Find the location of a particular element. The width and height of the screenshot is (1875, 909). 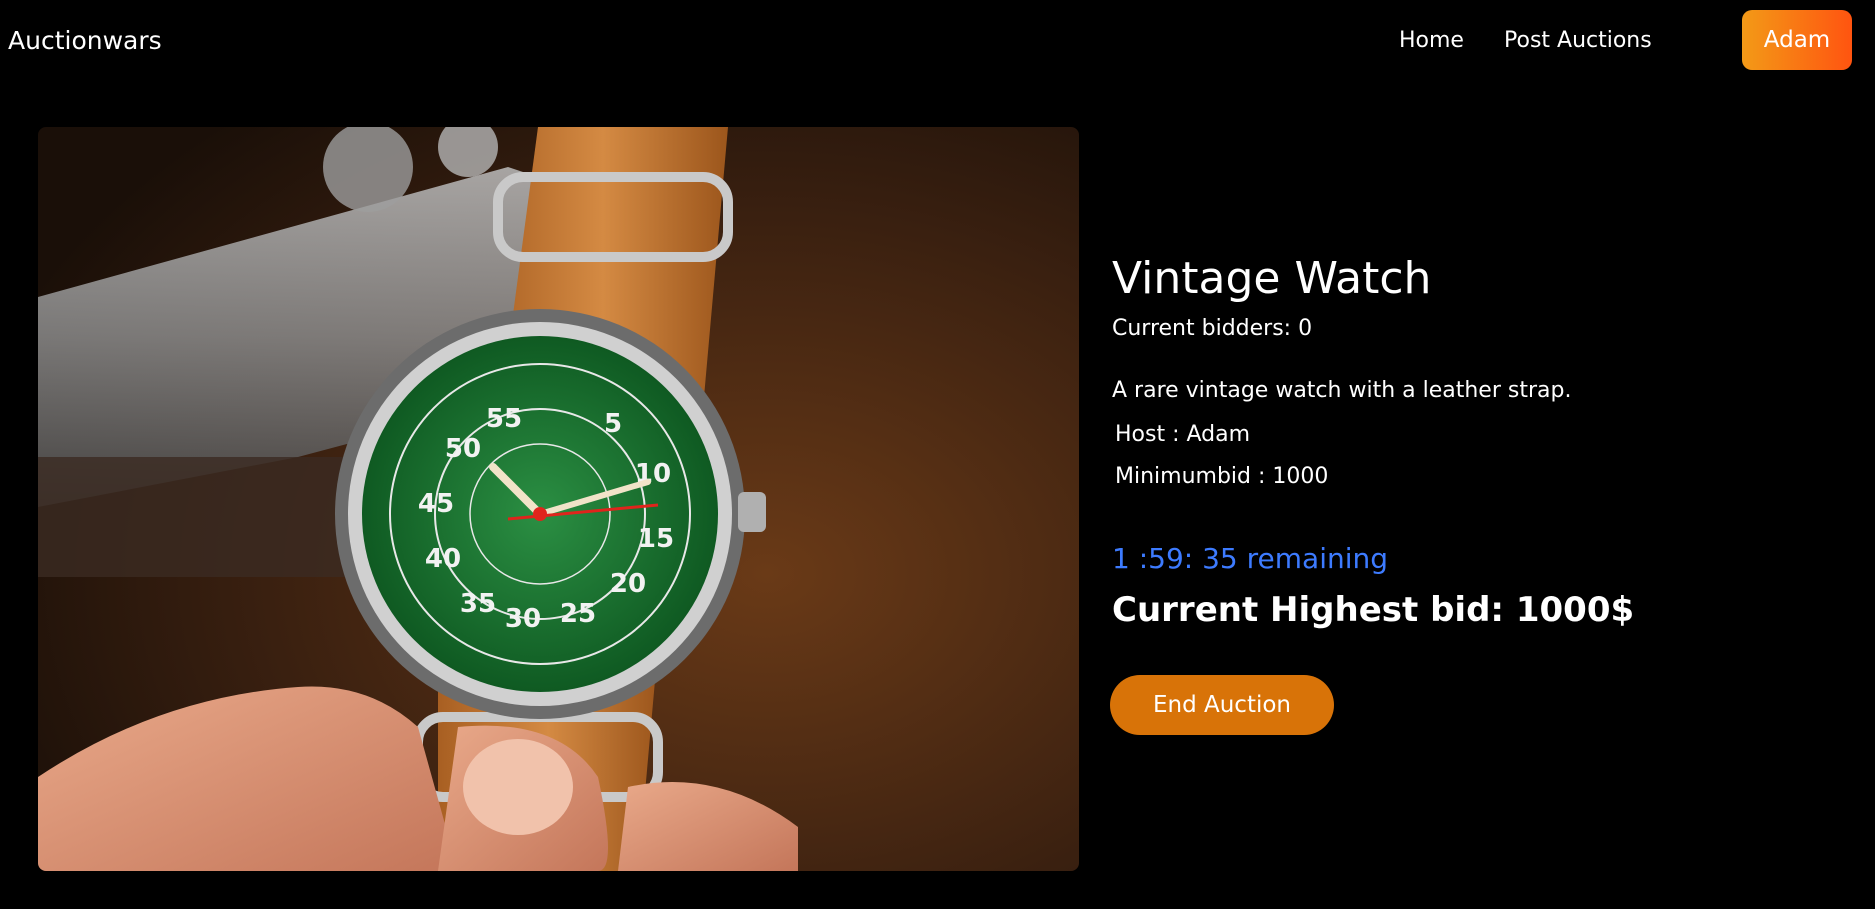

dial-number: 45 is located at coordinates (436, 504).